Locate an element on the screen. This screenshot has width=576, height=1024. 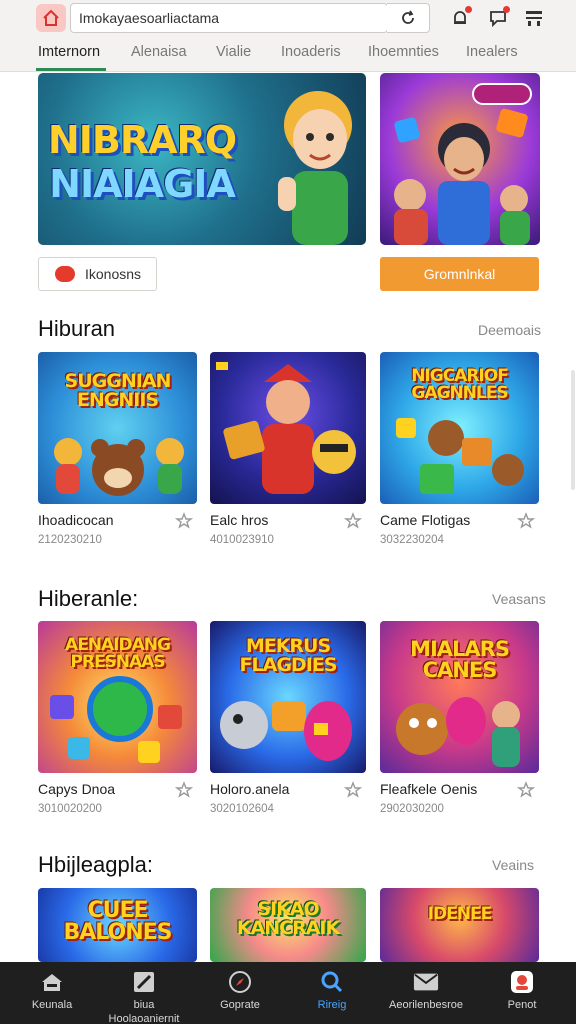
game-card: CUEE BALONES is located at coordinates (117, 925).